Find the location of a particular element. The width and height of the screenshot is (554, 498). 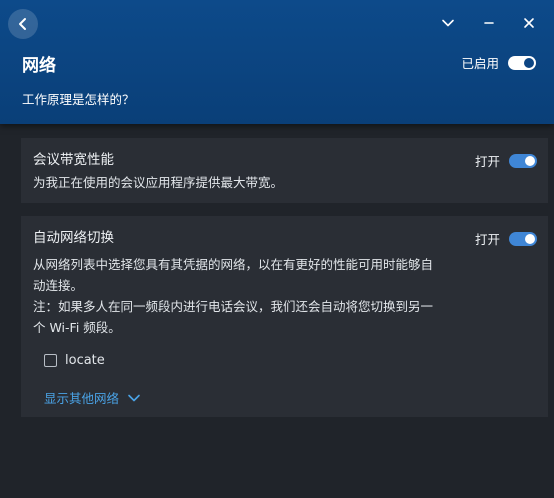

network-checkbox is located at coordinates (50, 360).